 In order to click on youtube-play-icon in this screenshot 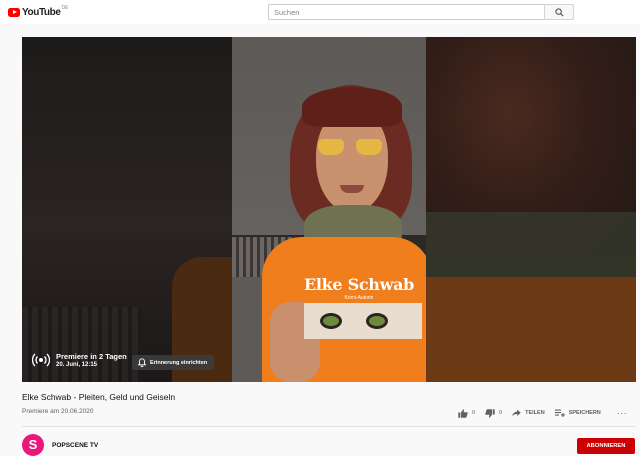, I will do `click(14, 12)`.